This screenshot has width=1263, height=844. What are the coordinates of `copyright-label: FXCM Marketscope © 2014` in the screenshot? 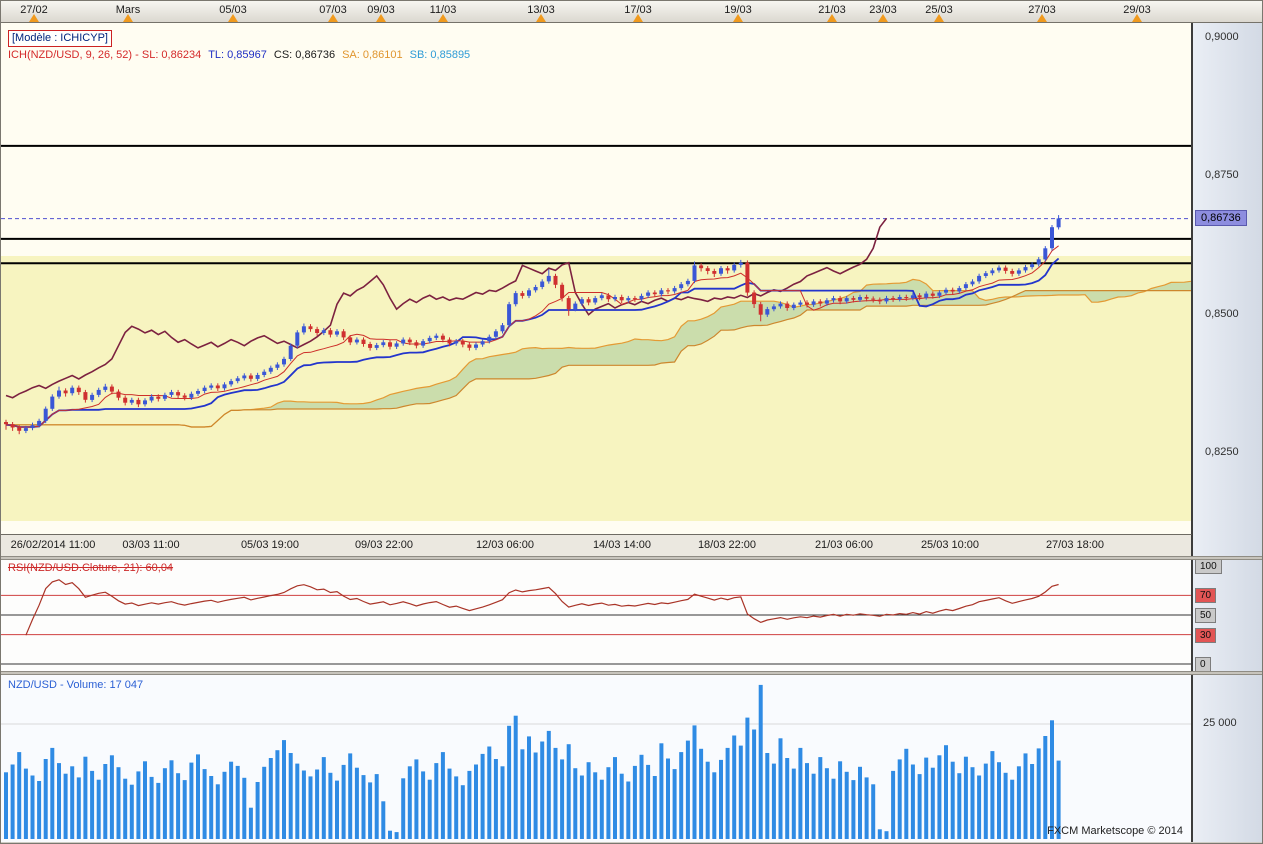 It's located at (1115, 831).